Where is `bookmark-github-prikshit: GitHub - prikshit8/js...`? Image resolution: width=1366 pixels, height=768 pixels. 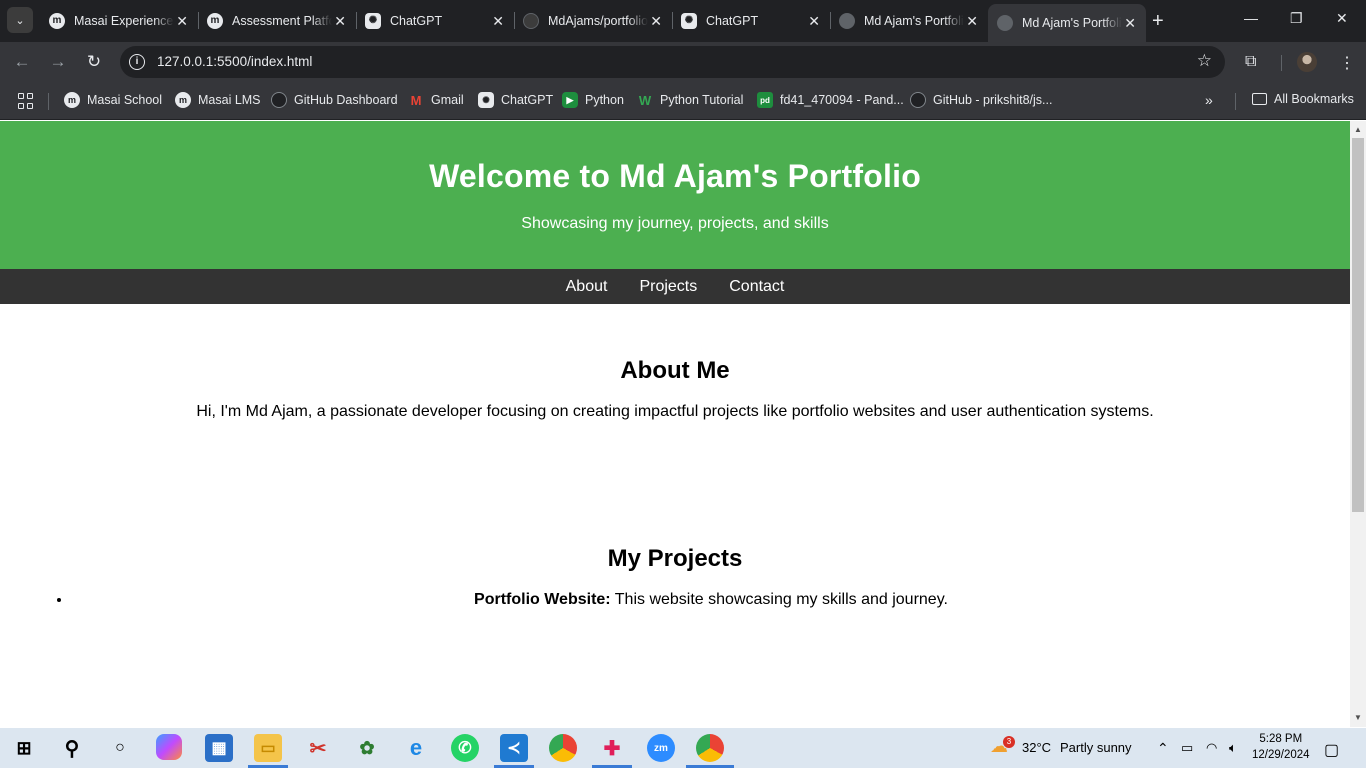
bookmark-github-prikshit: GitHub - prikshit8/js... is located at coordinates (981, 100).